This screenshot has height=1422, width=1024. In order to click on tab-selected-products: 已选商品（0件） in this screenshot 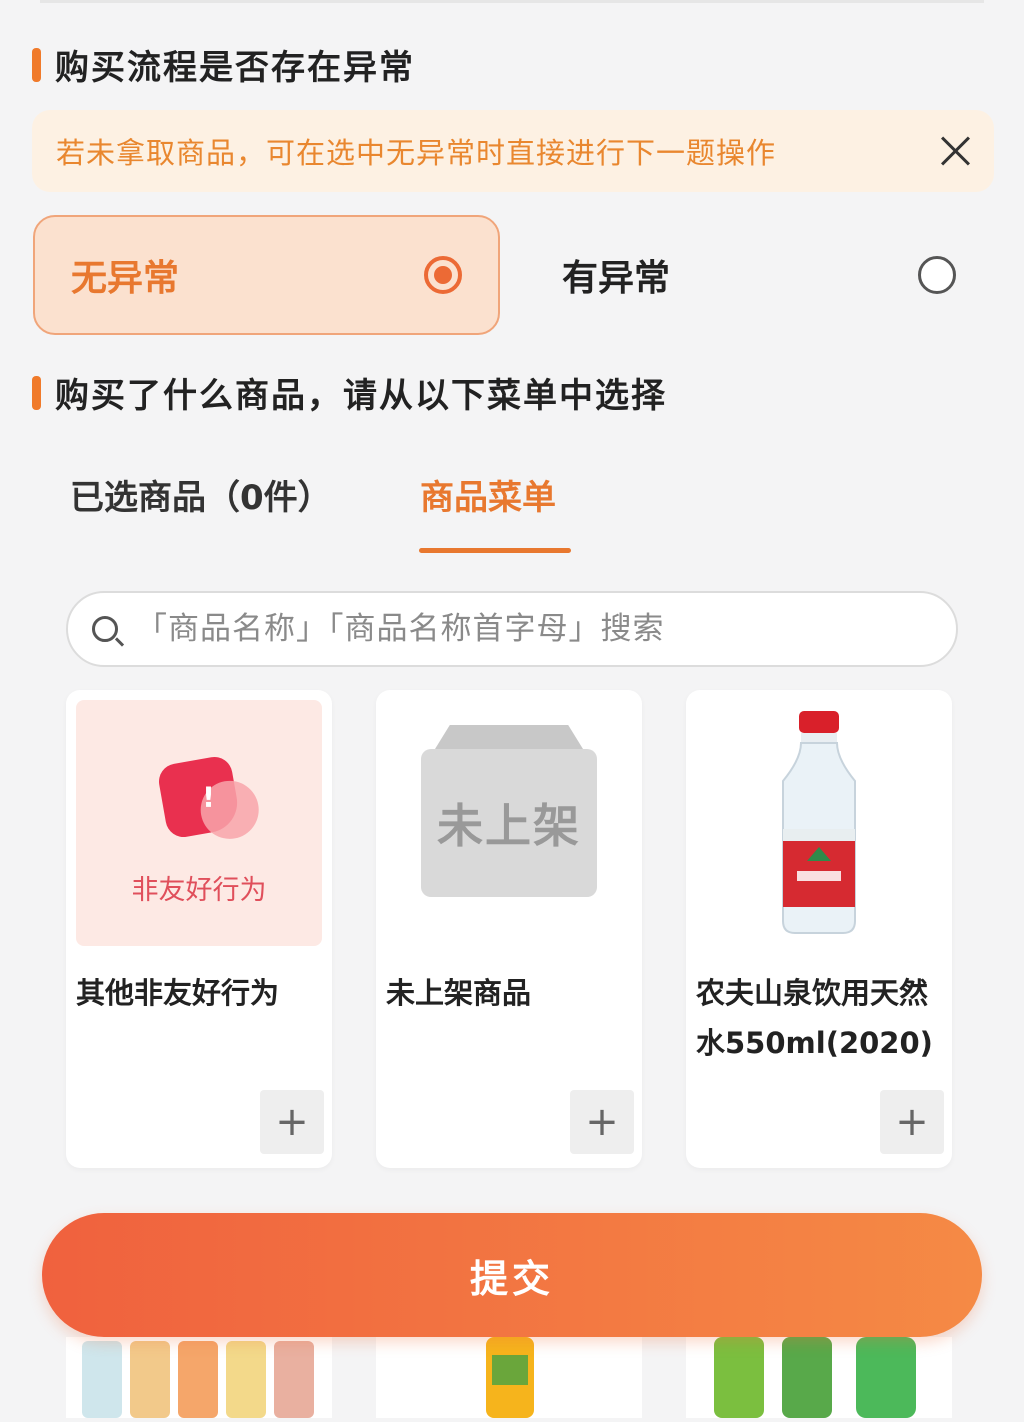, I will do `click(201, 494)`.